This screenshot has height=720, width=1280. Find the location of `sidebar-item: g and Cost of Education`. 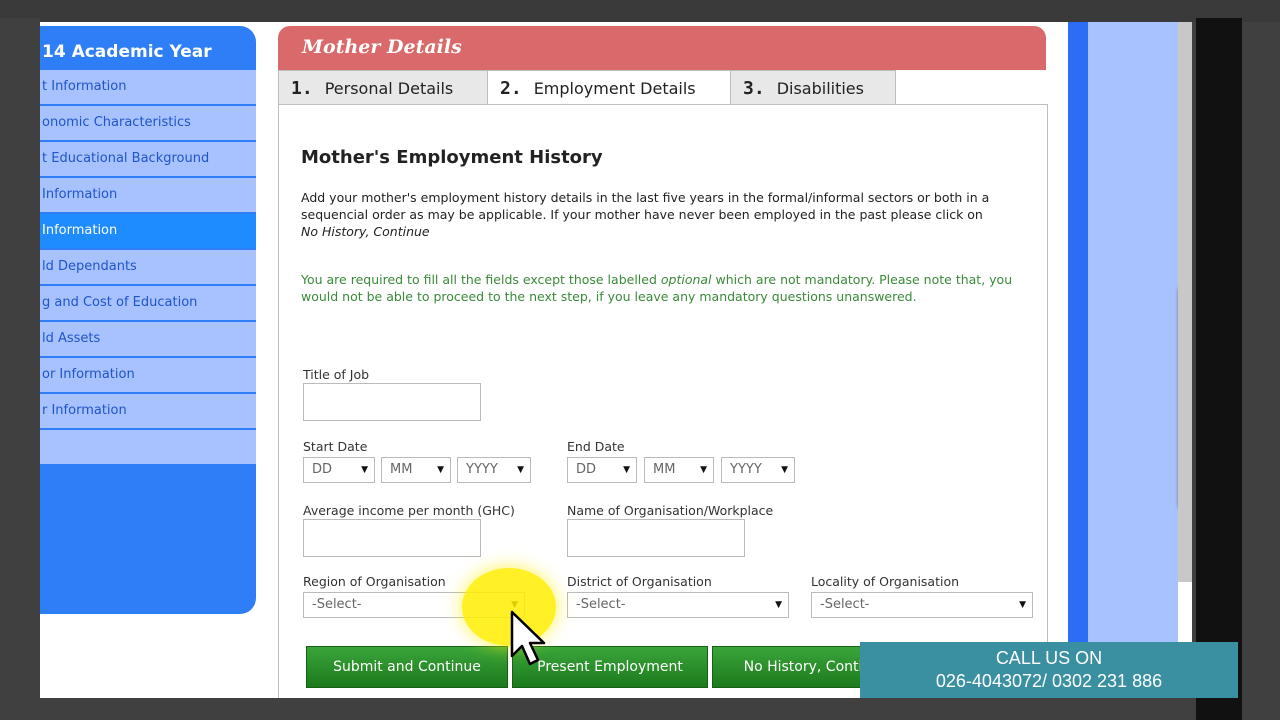

sidebar-item: g and Cost of Education is located at coordinates (148, 304).